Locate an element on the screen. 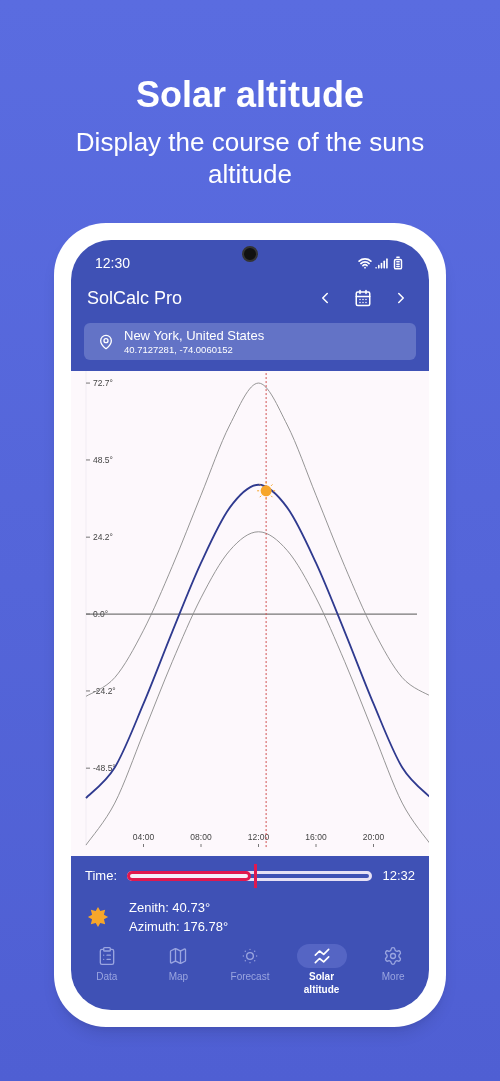  x-tick-label: 16:00 is located at coordinates (316, 837).